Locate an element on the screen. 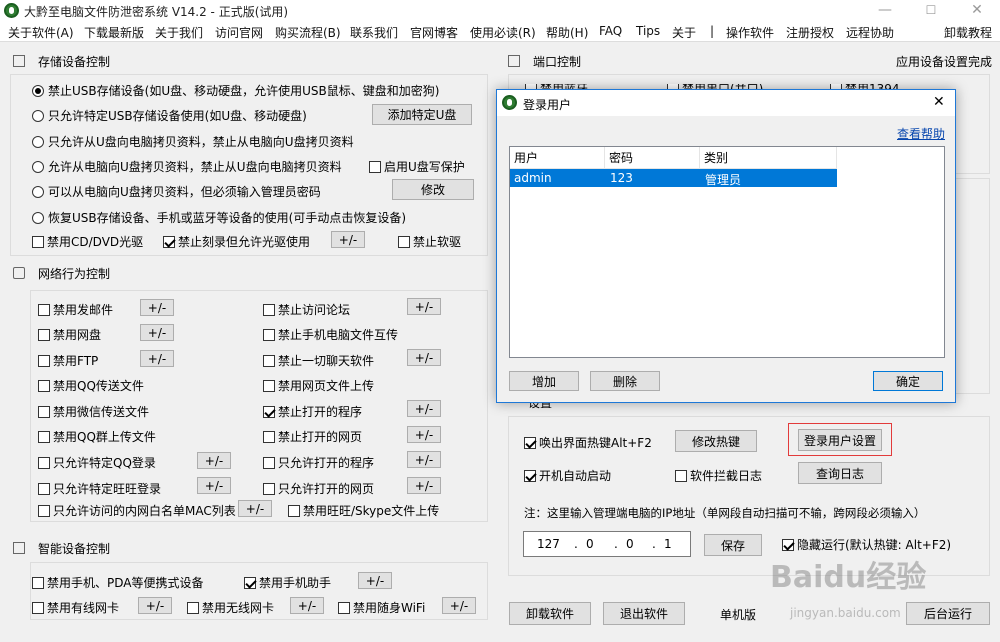 This screenshot has height=642, width=1000. maximize-button: ☐ is located at coordinates (931, 11).